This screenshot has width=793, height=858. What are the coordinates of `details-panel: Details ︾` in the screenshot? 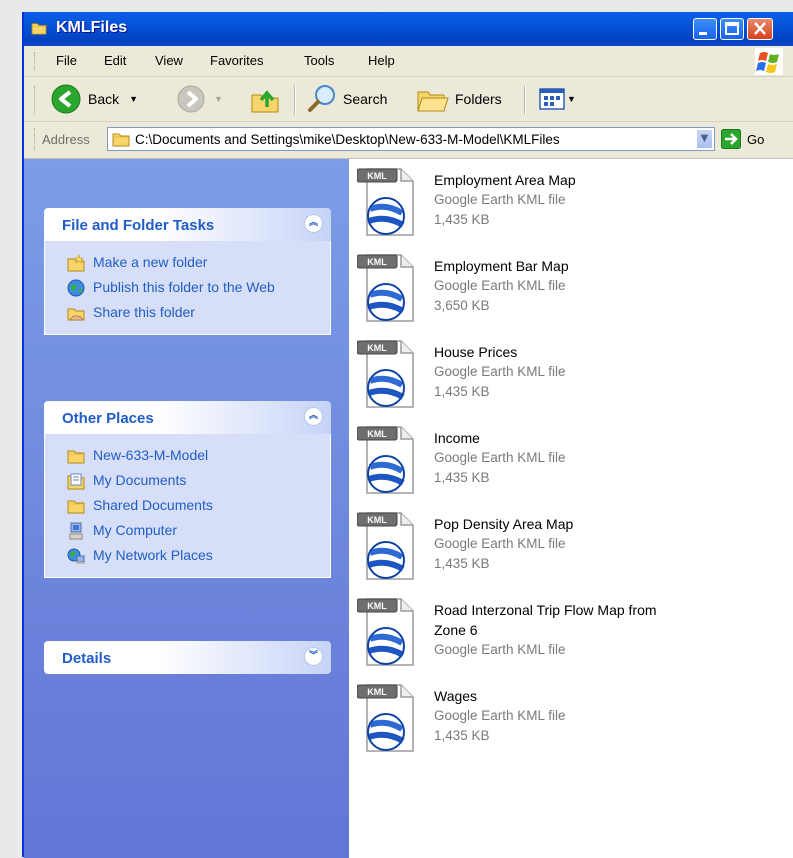 It's located at (187, 657).